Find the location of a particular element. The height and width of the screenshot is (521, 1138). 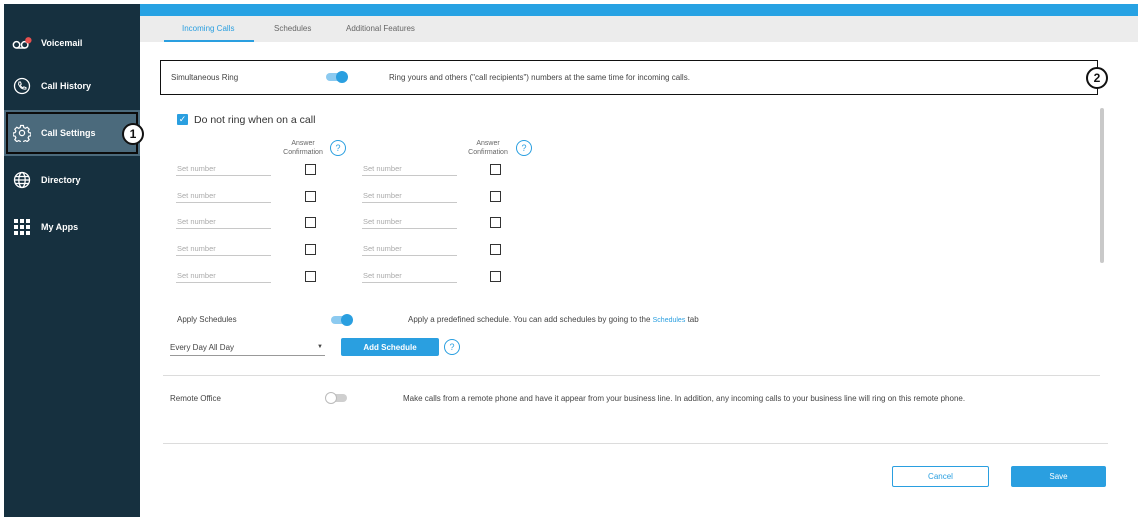

gear-icon is located at coordinates (22, 133).